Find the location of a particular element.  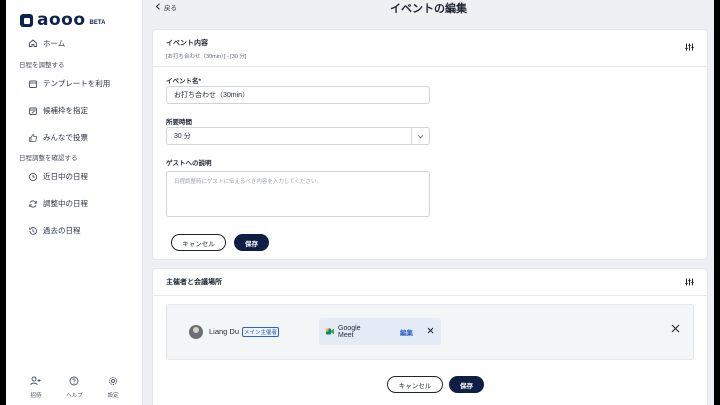

help-icon is located at coordinates (74, 382).